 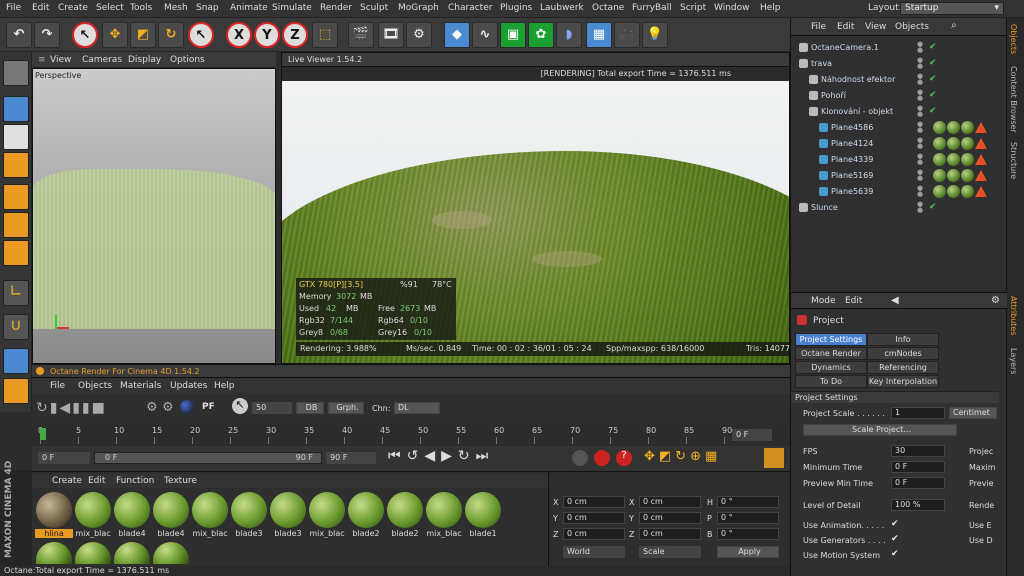 I want to click on floor-icon: ▦, so click(x=599, y=35).